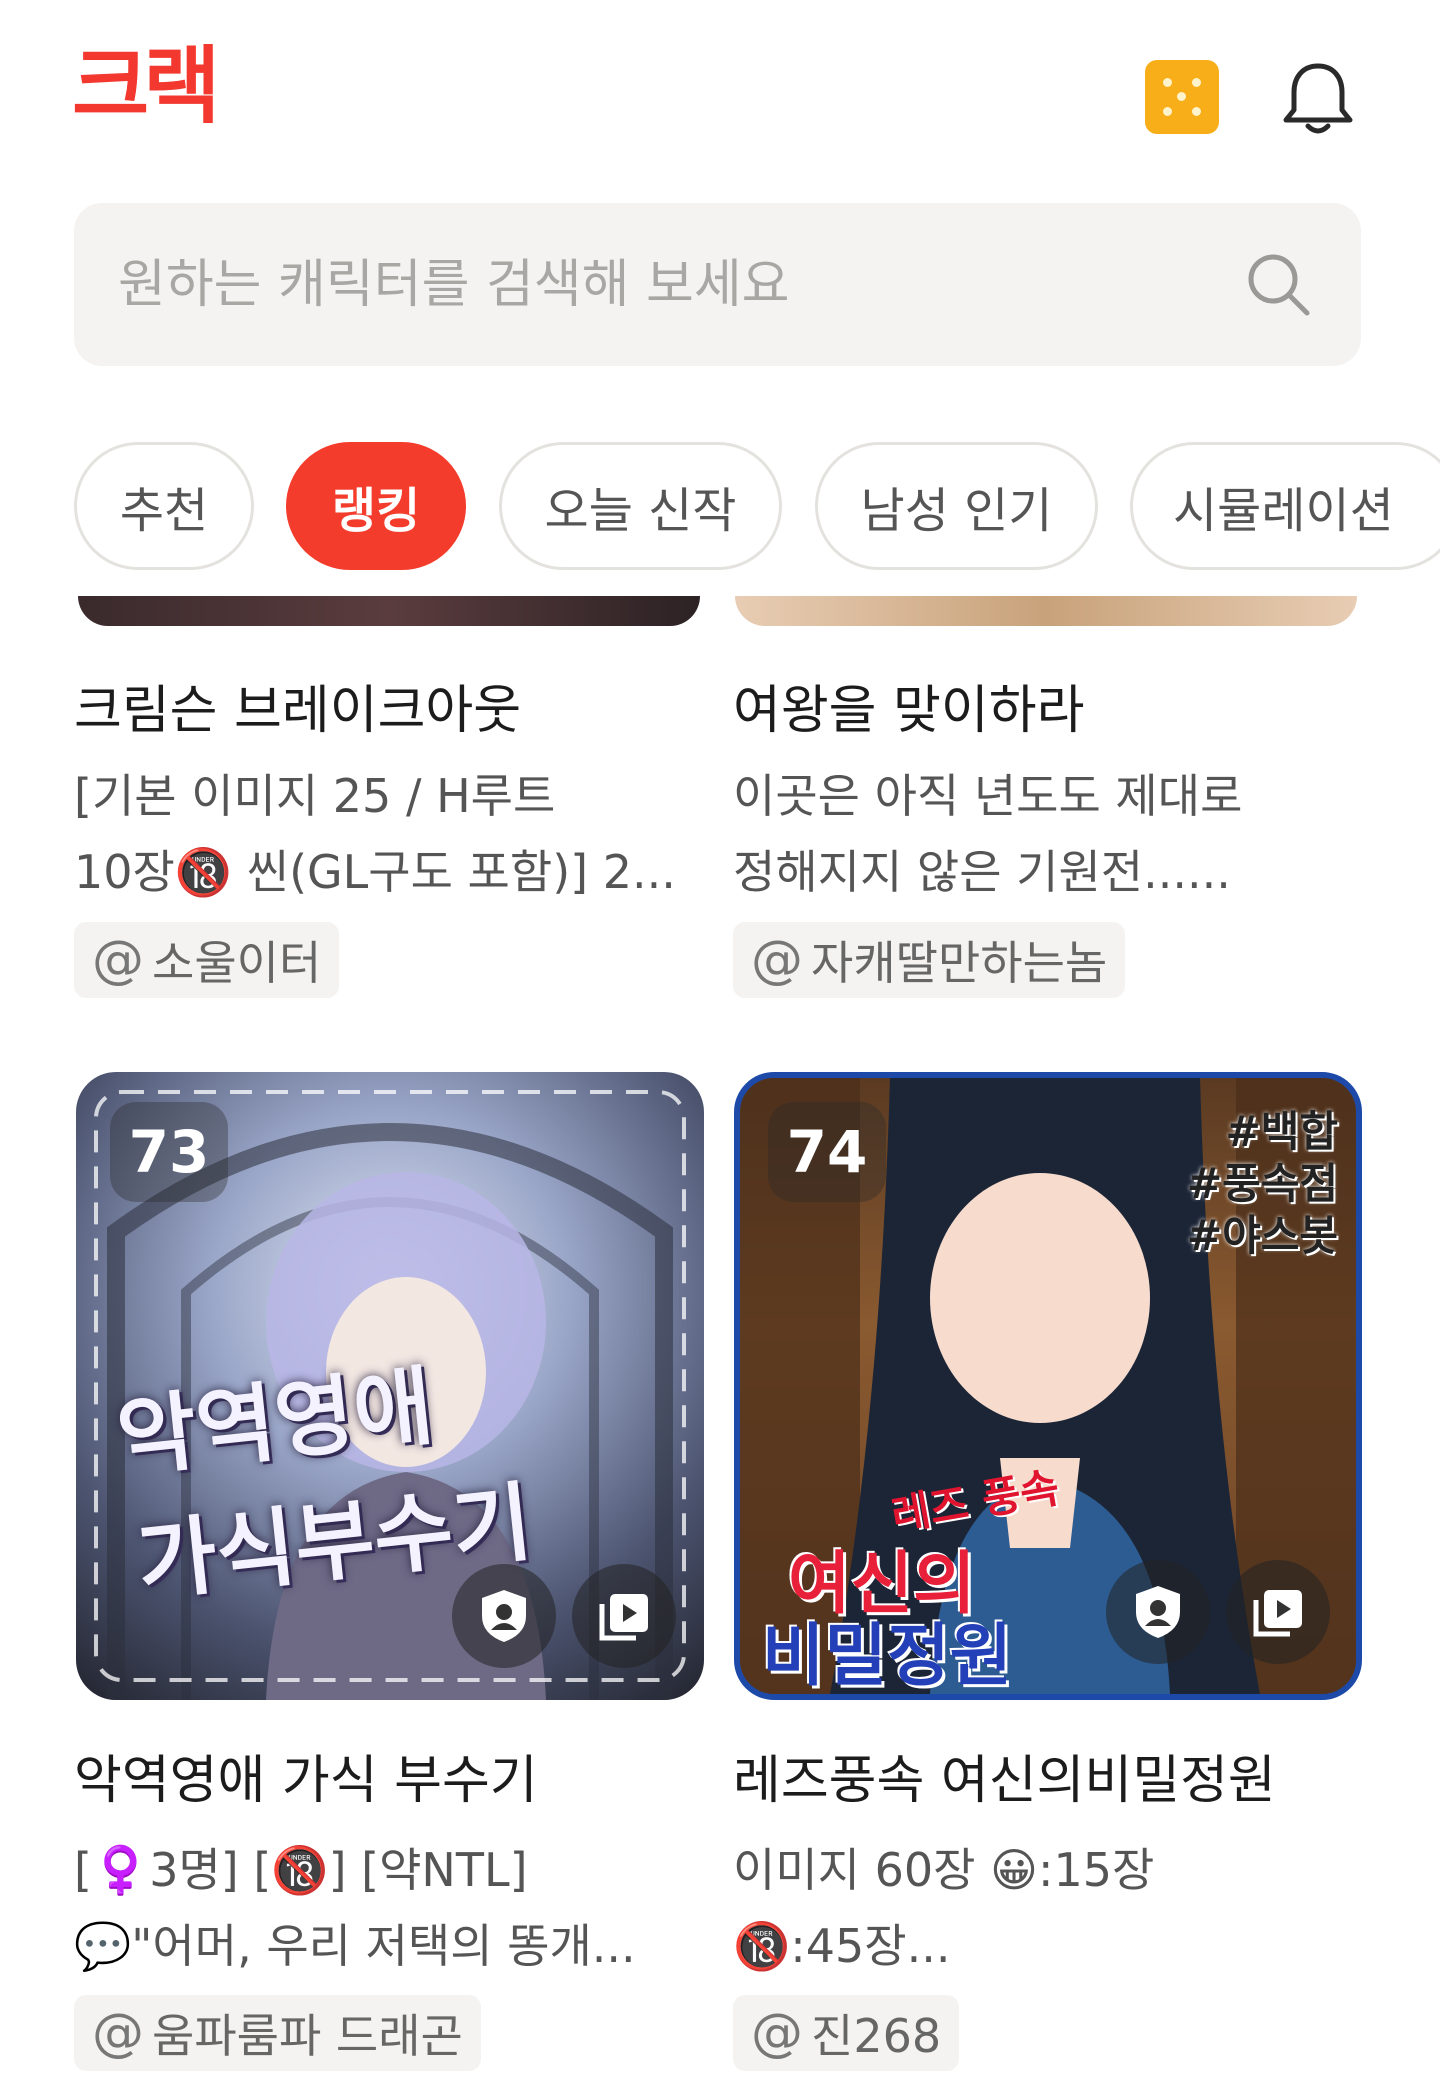 The height and width of the screenshot is (2100, 1440). I want to click on tab-ranking: 랭킹, so click(376, 506).